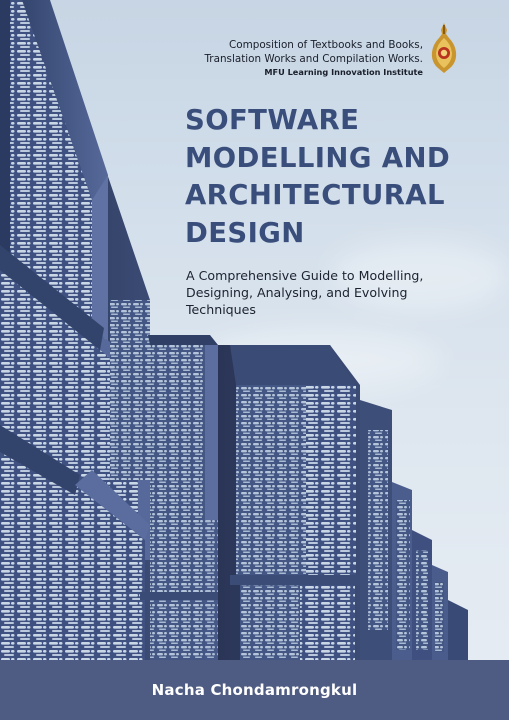  I want to click on subtitle-line: A Comprehensive Guide to Modelling,, so click(305, 275).